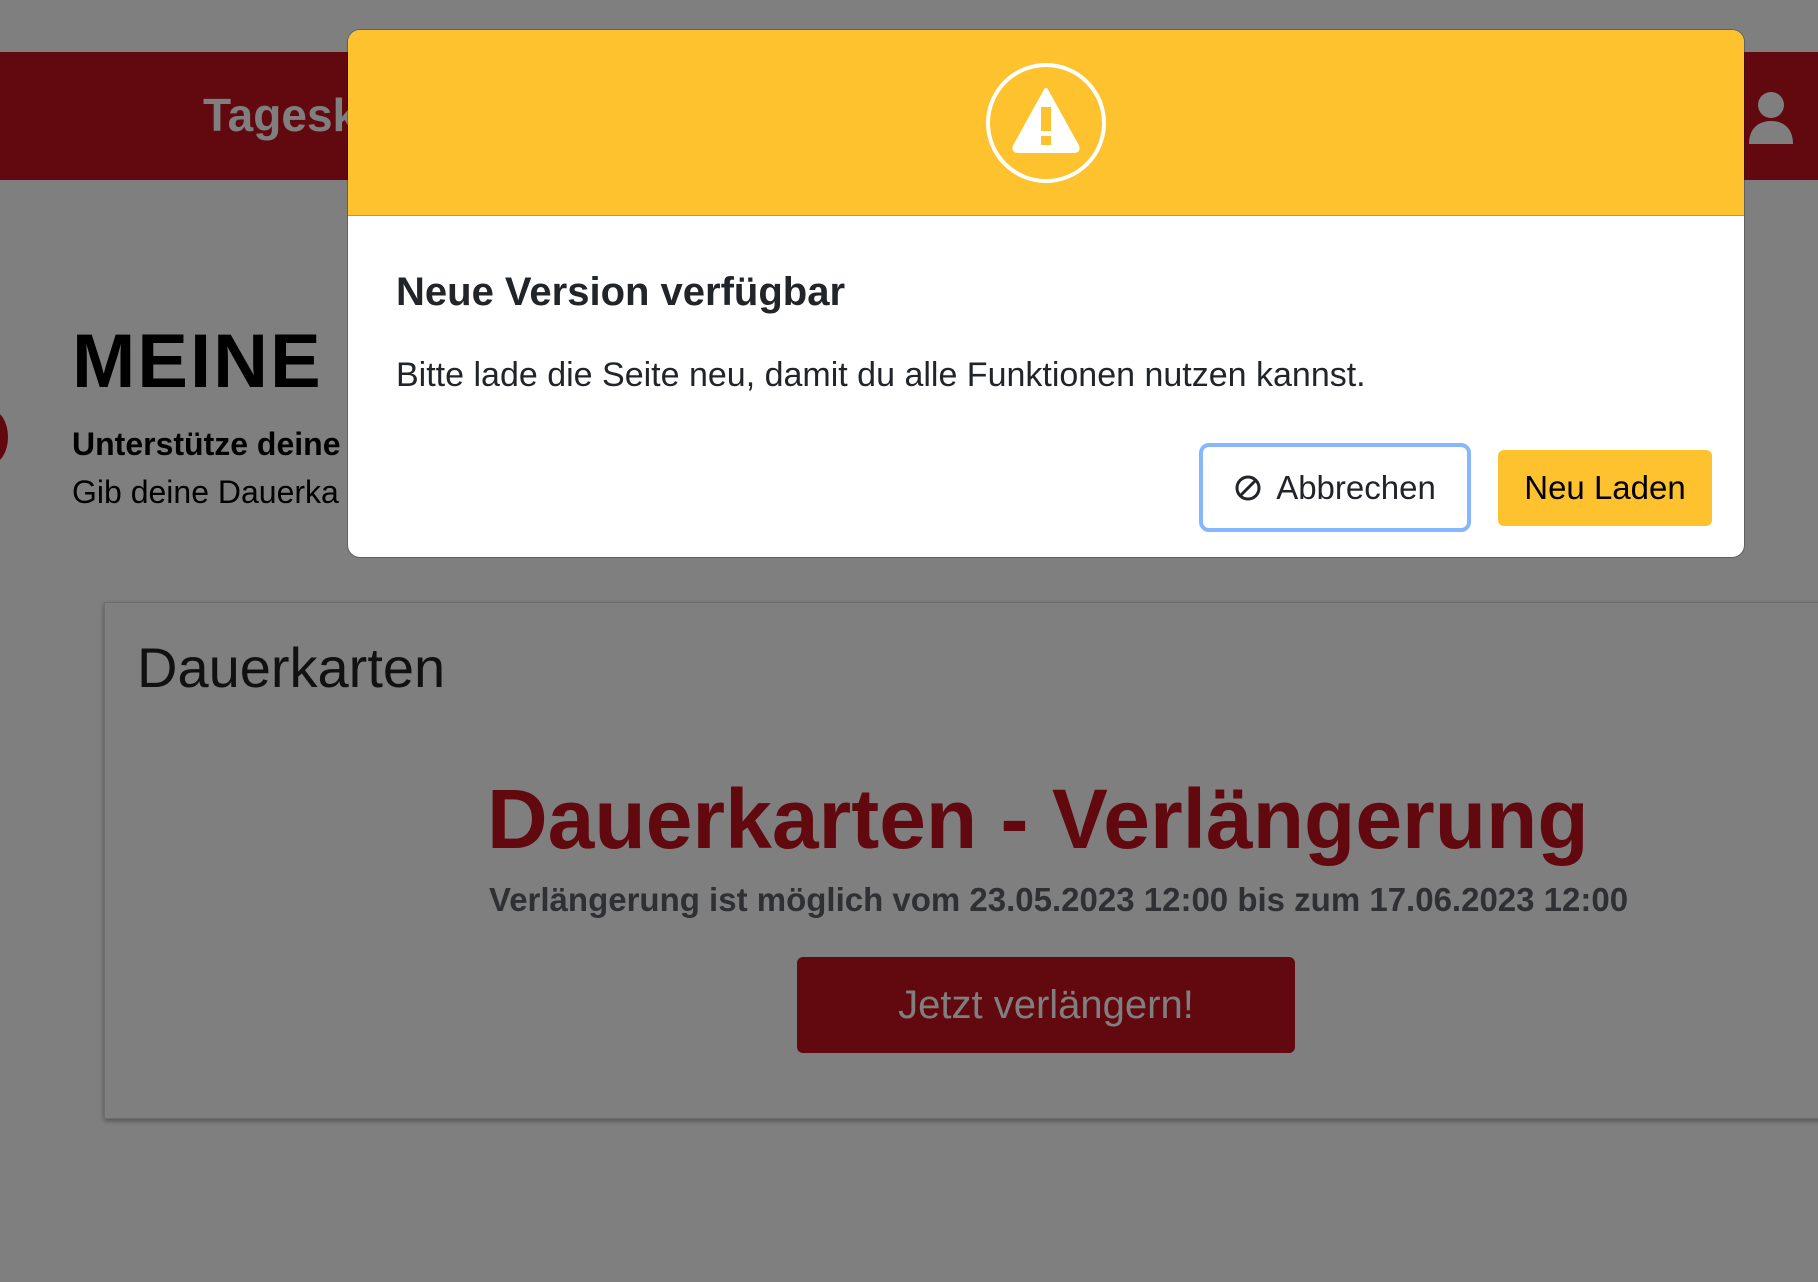 The height and width of the screenshot is (1282, 1818). I want to click on cancel-button-label: Abbrechen, so click(1356, 487).